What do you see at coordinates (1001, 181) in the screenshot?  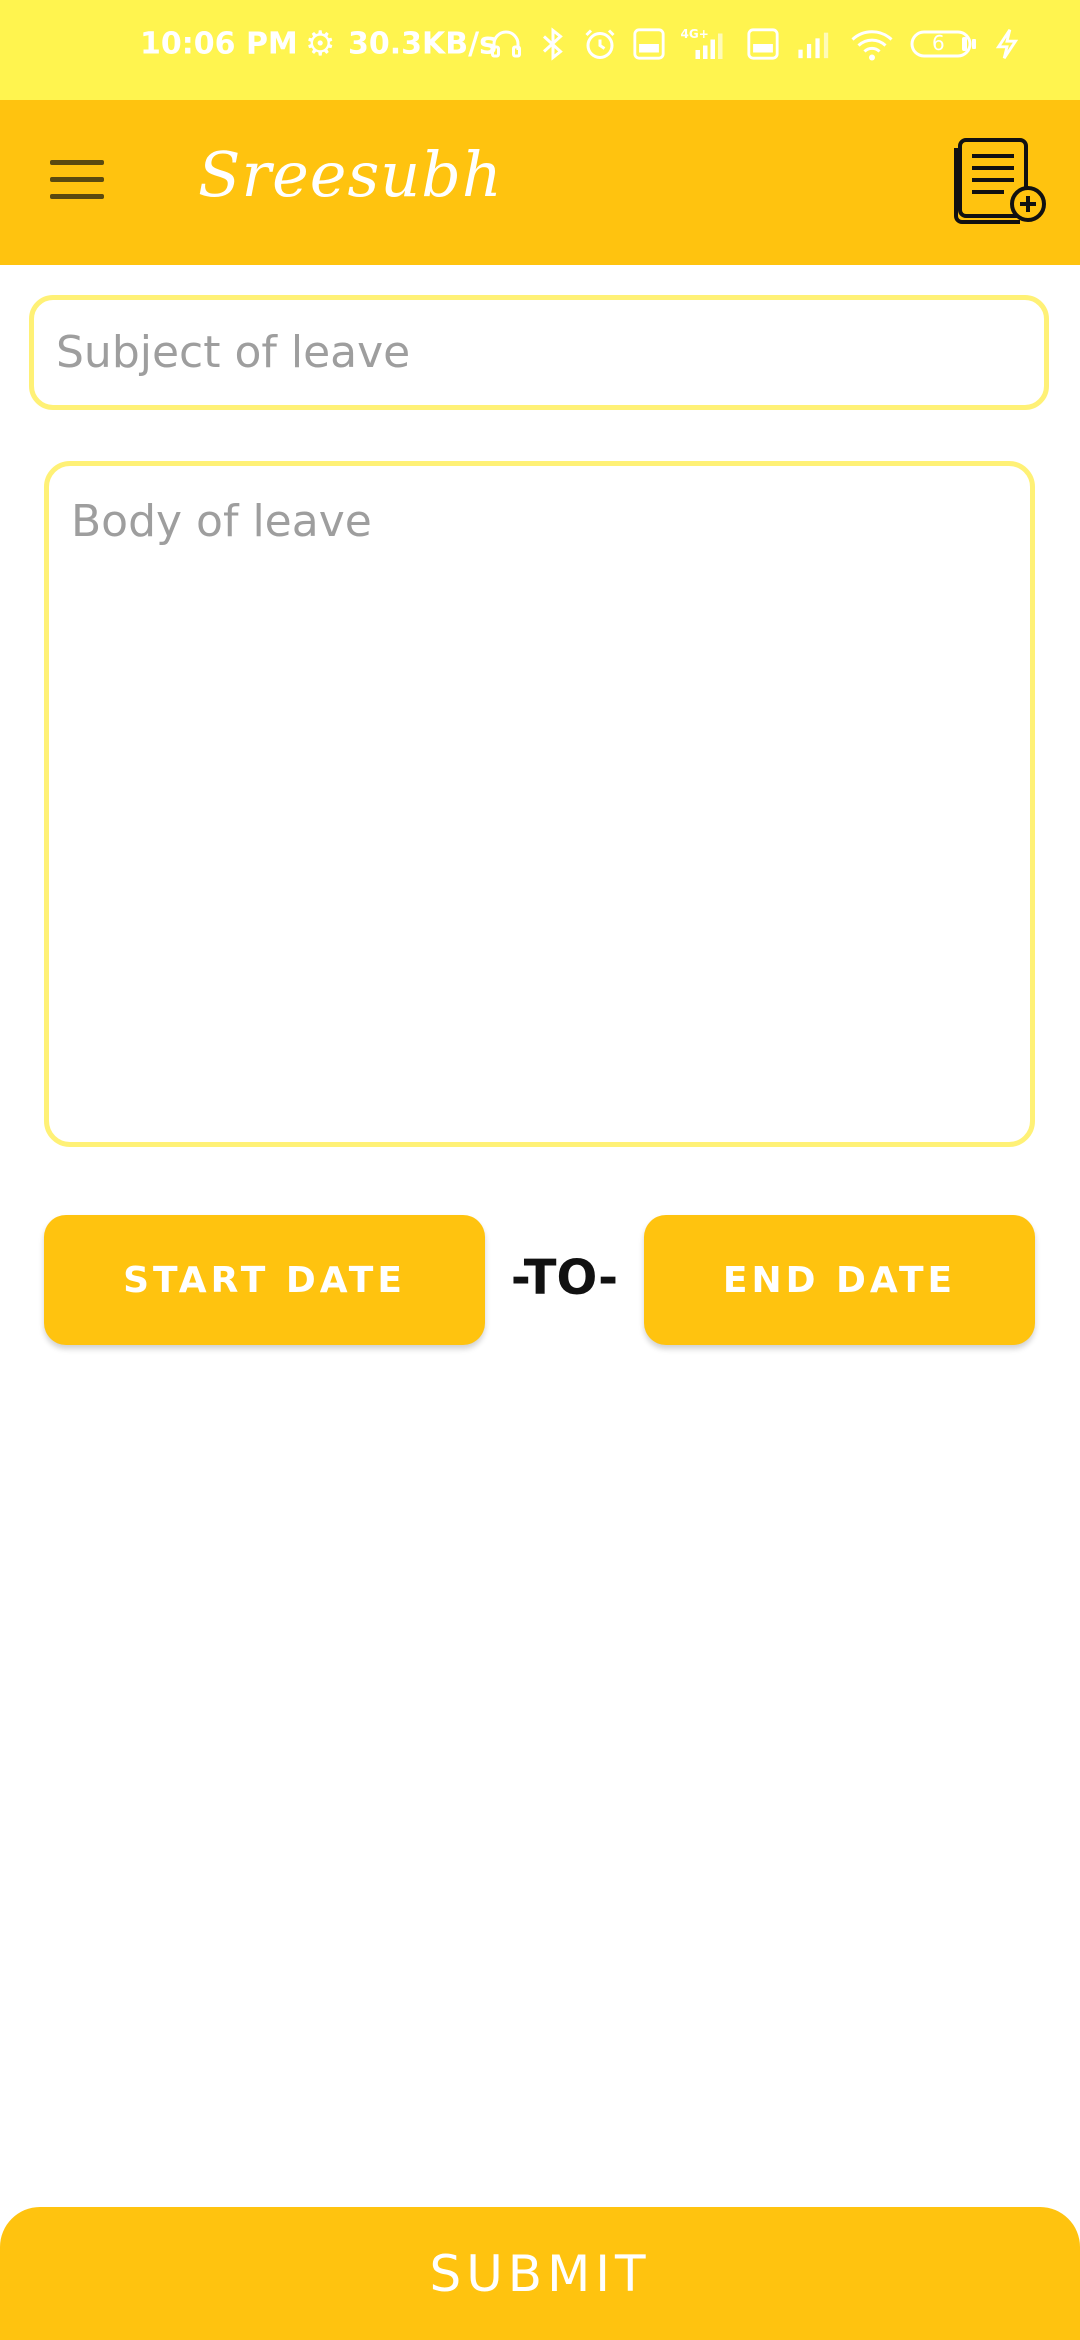 I see `document-add-icon` at bounding box center [1001, 181].